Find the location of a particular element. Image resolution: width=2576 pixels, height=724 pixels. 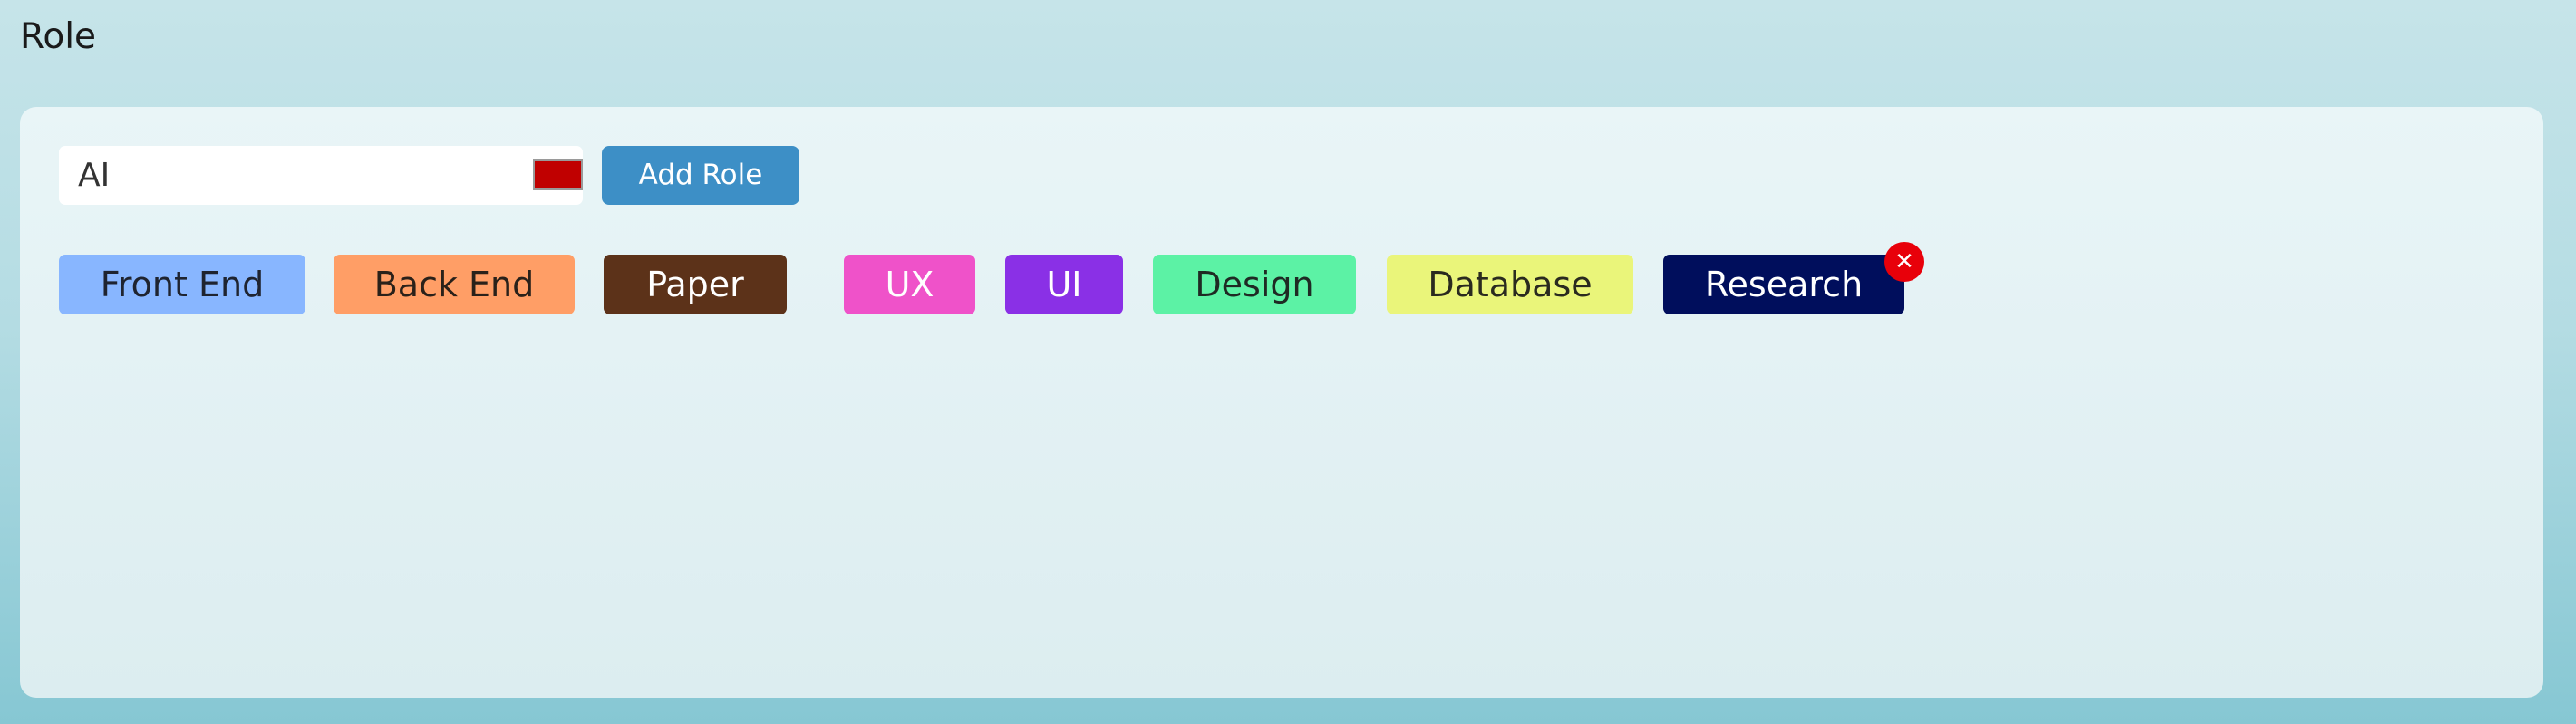

add-role-button: Add Role is located at coordinates (700, 175).